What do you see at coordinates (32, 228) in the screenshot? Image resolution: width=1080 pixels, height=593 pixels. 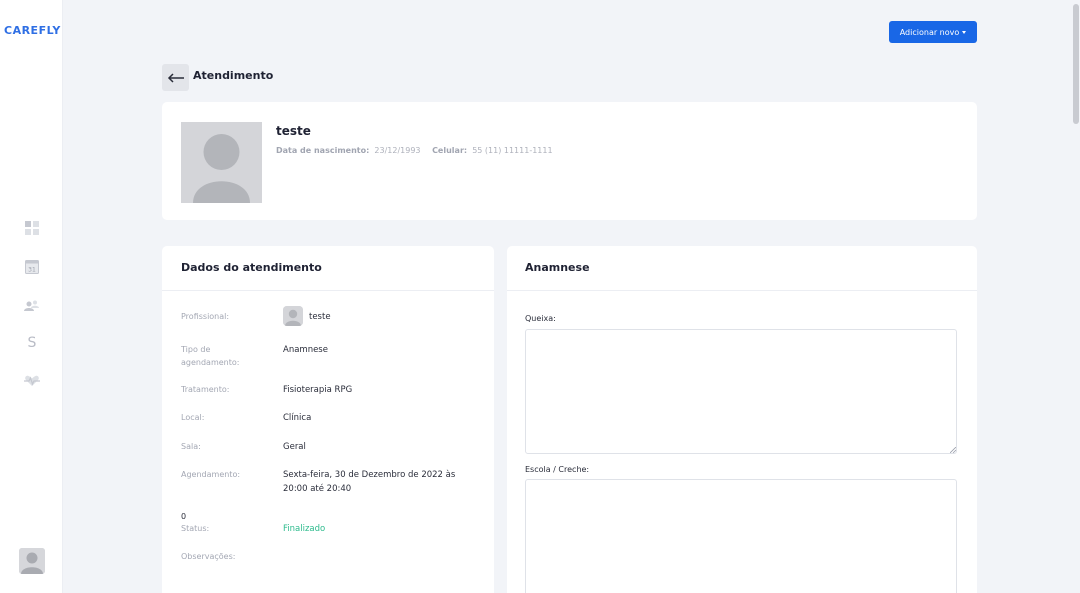 I see `dashboard-icon` at bounding box center [32, 228].